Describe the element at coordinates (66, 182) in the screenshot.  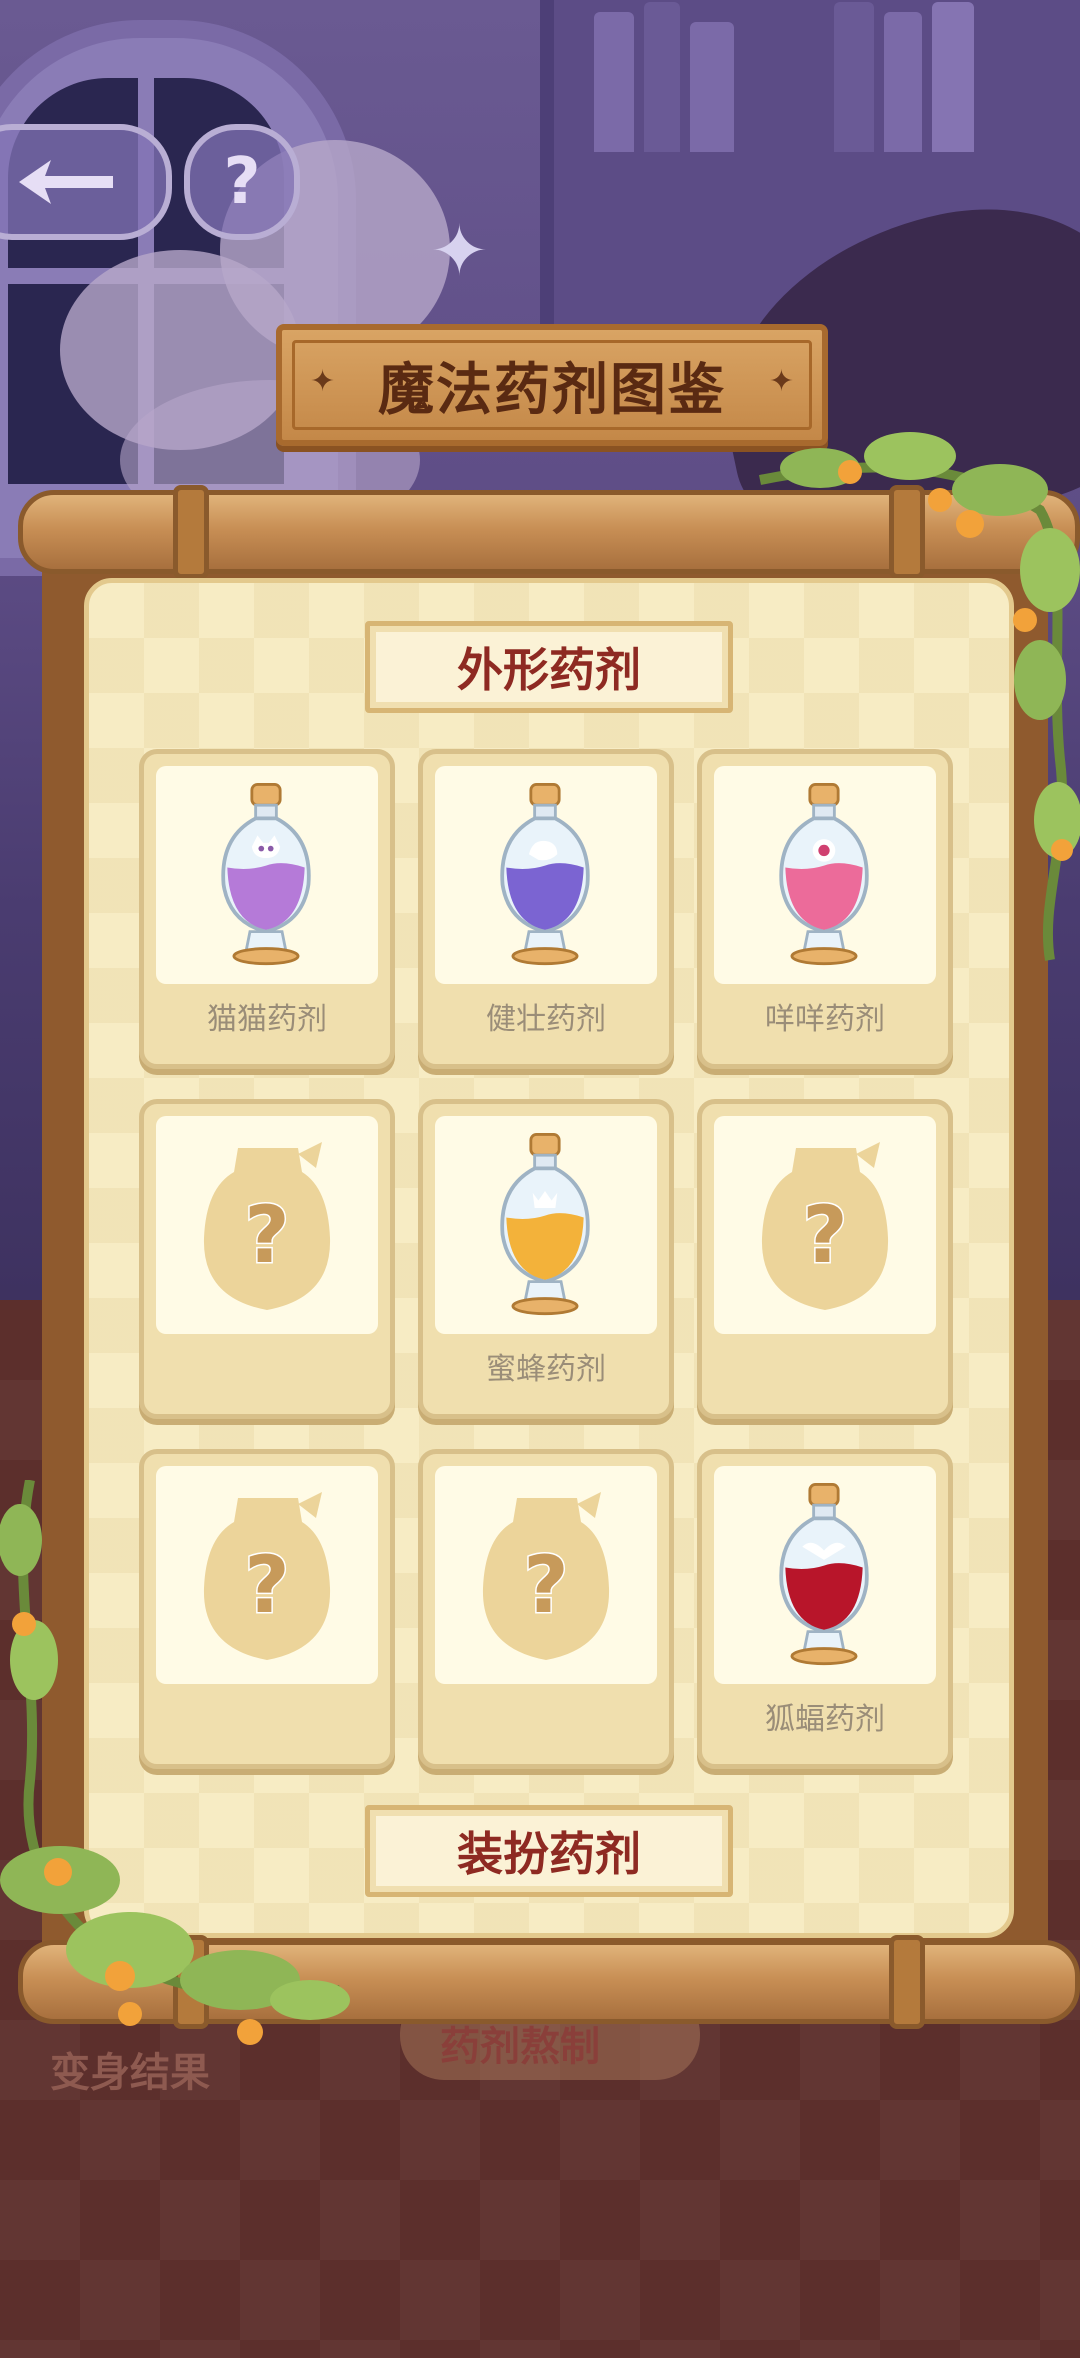
I see `arrow-back-icon` at that location.